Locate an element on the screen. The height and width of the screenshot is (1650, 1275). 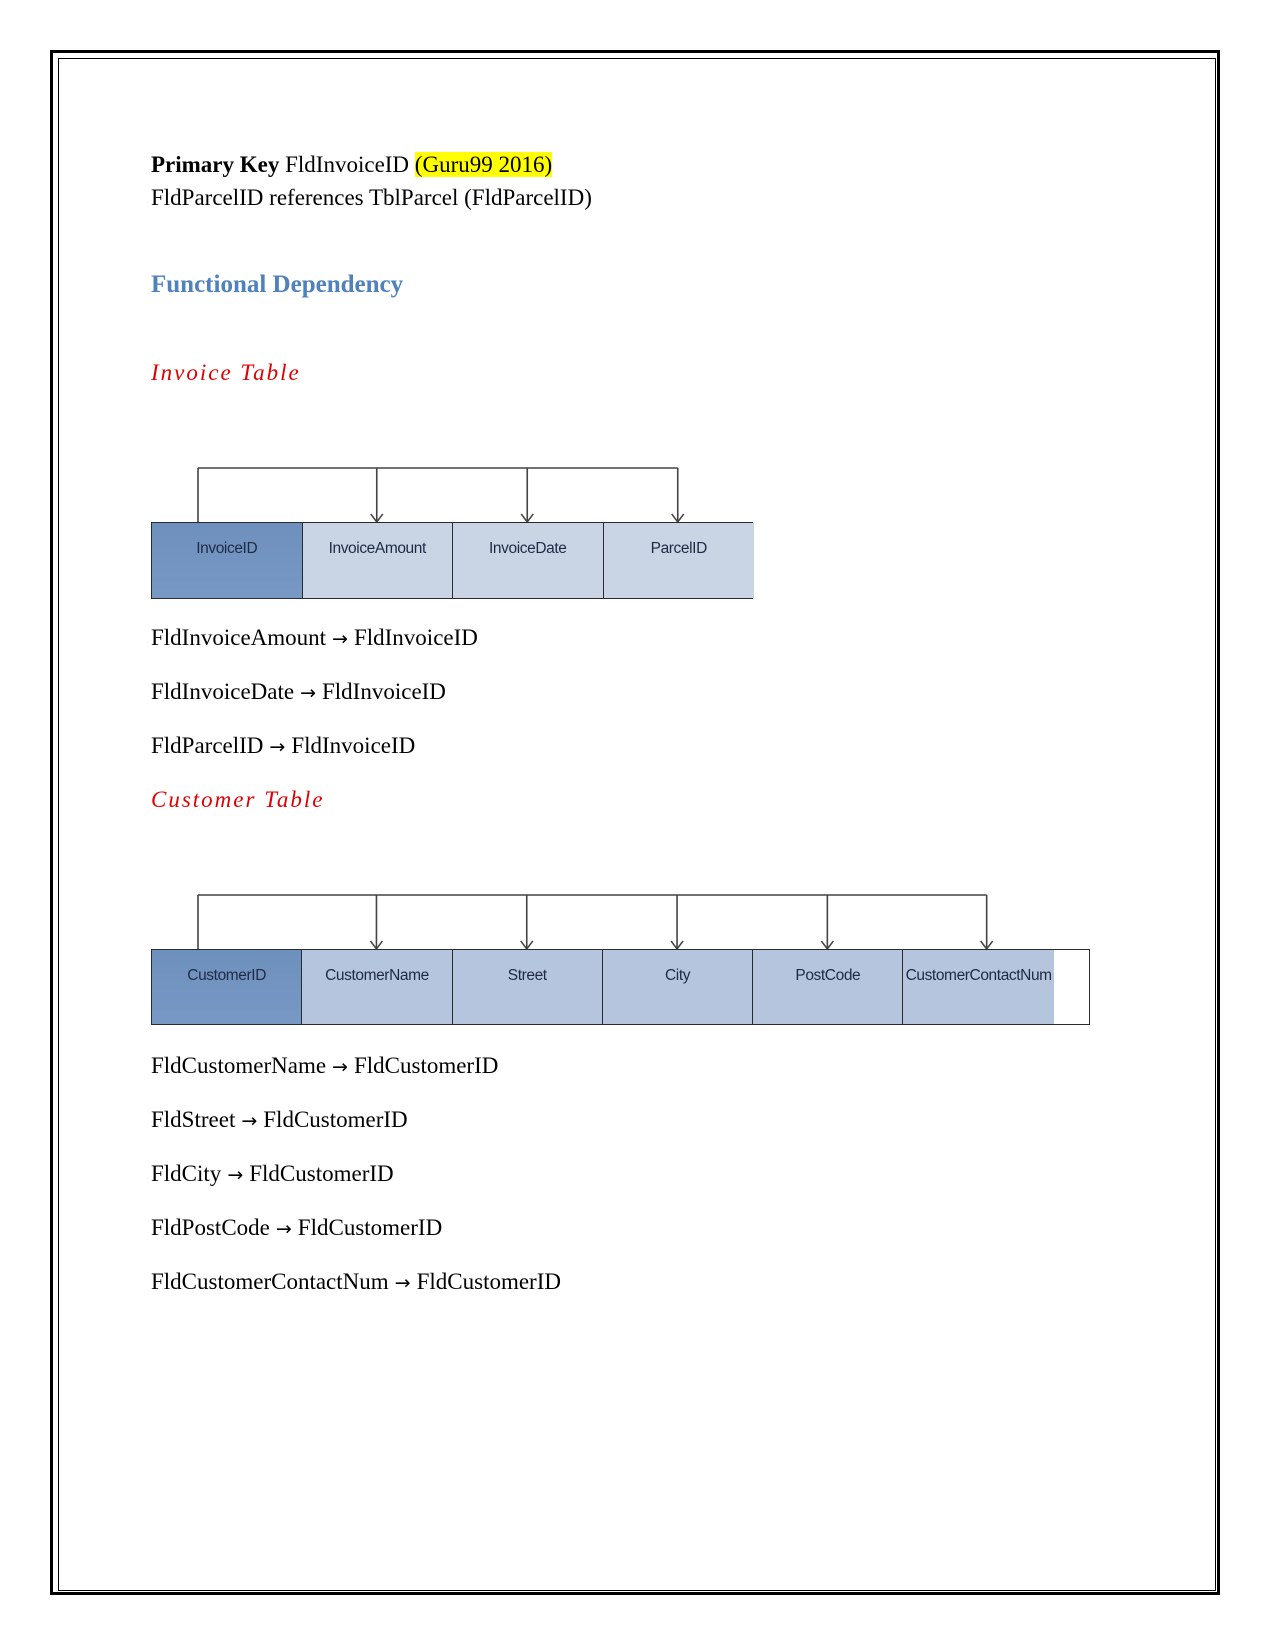
cust-cell-city: City is located at coordinates (678, 987).